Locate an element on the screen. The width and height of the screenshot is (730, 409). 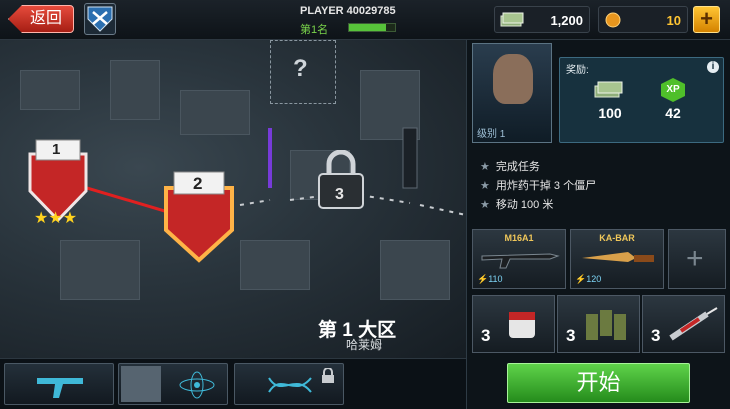
loadout-bar is located at coordinates (233, 383).